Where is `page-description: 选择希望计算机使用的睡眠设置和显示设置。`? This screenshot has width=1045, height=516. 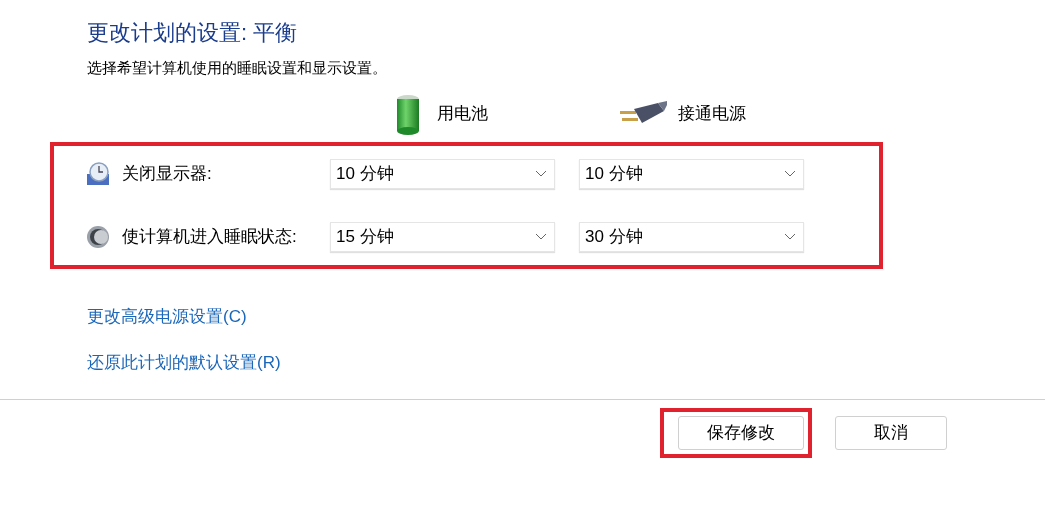
page-description: 选择希望计算机使用的睡眠设置和显示设置。 is located at coordinates (237, 68).